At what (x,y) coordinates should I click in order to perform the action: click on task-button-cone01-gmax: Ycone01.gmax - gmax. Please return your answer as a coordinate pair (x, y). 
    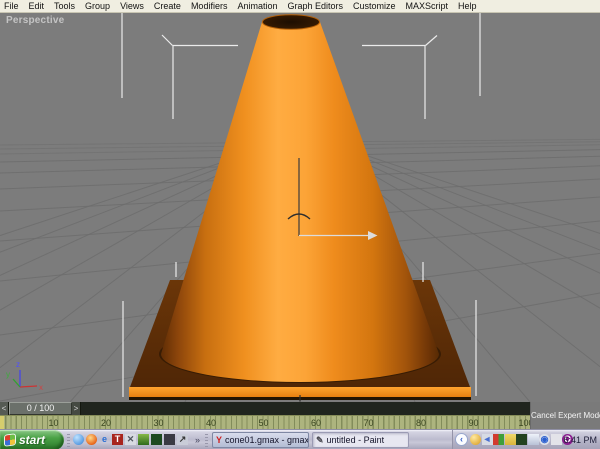
    Looking at the image, I should click on (260, 440).